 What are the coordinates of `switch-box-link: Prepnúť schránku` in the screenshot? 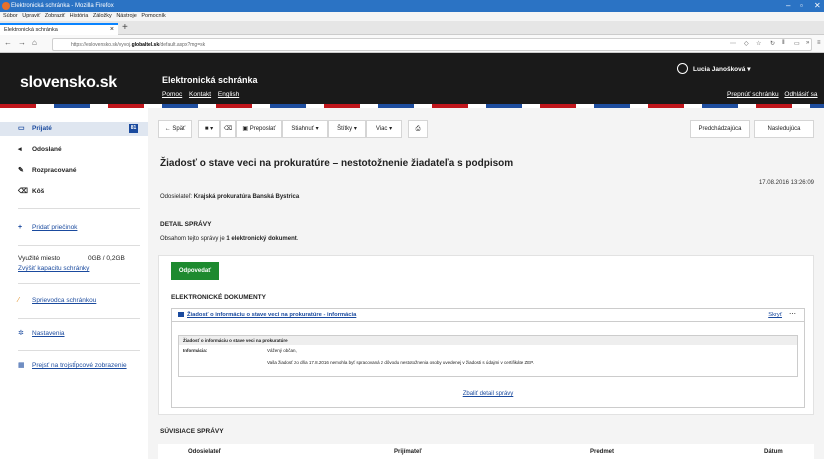 It's located at (753, 94).